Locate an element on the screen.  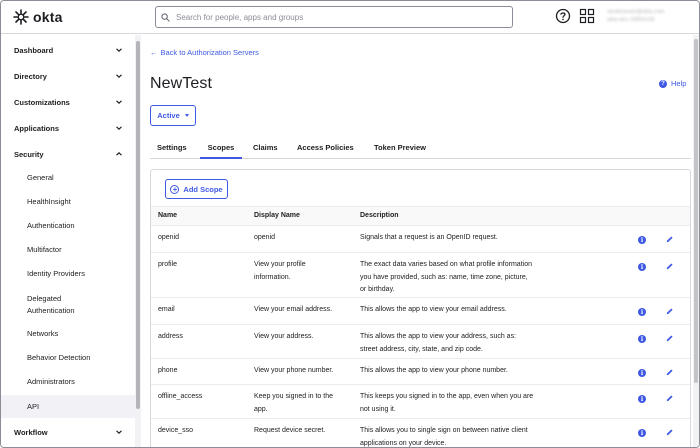
sidebar-item-authentication: Authentication is located at coordinates (68, 226).